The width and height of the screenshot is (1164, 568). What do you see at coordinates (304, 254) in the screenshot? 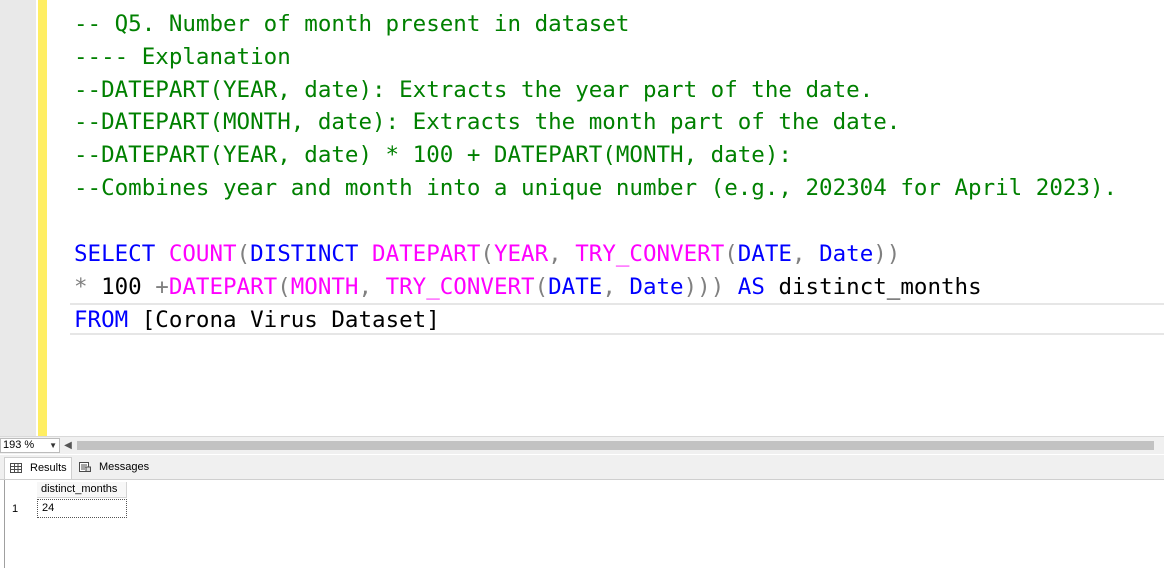
I see `keyword-distinct: DISTINCT` at bounding box center [304, 254].